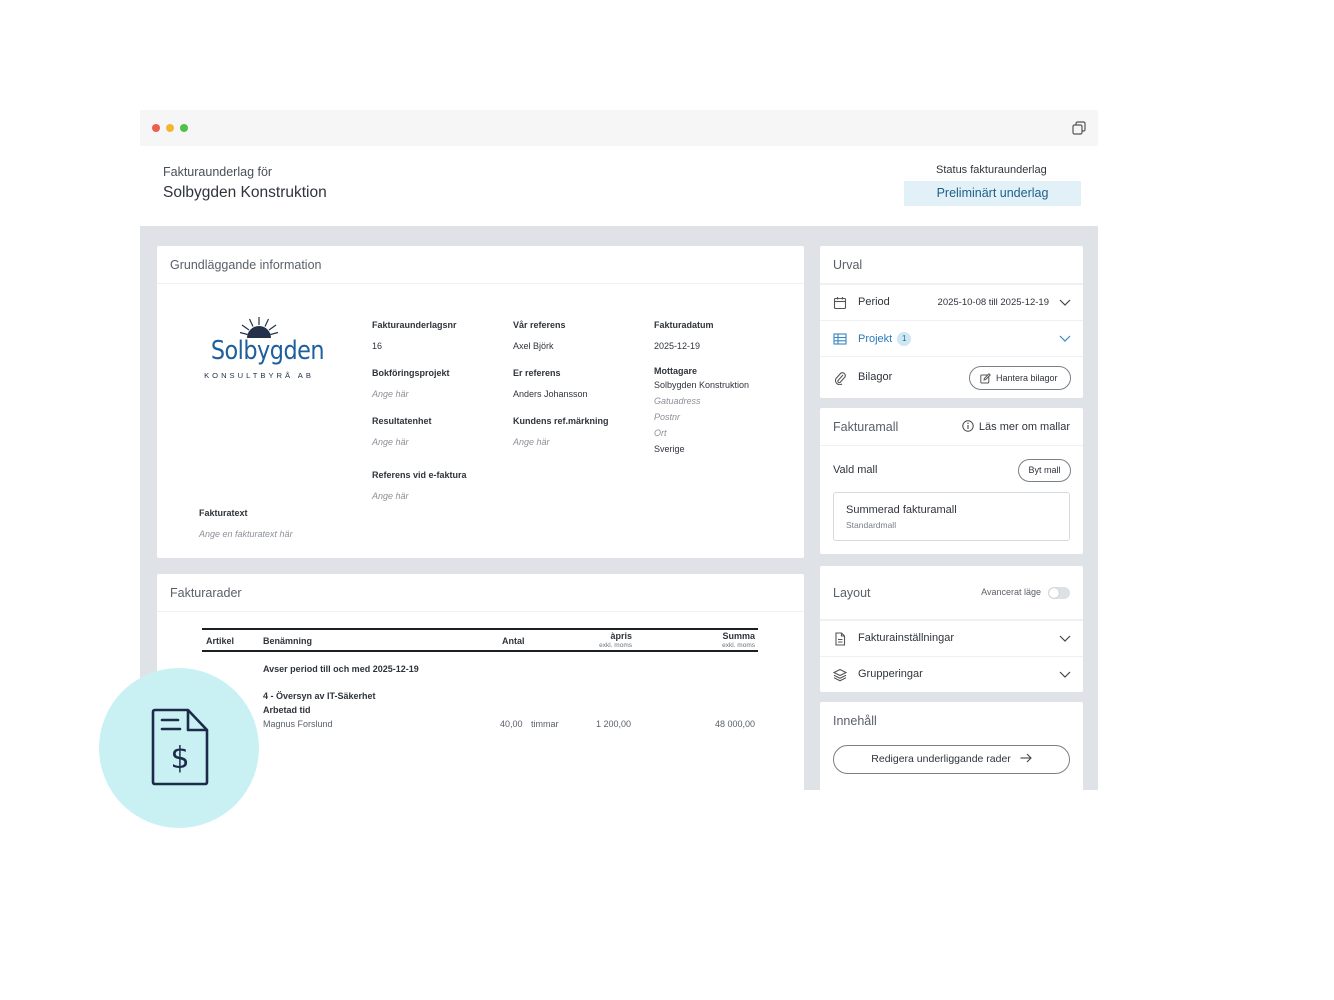  I want to click on recipient-city: Ort, so click(660, 433).